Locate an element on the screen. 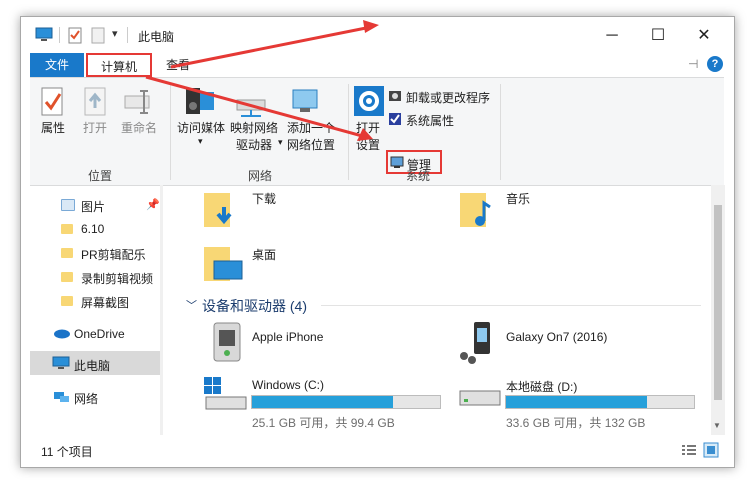 The width and height of the screenshot is (755, 486). desktop-folder-icon is located at coordinates (223, 264).